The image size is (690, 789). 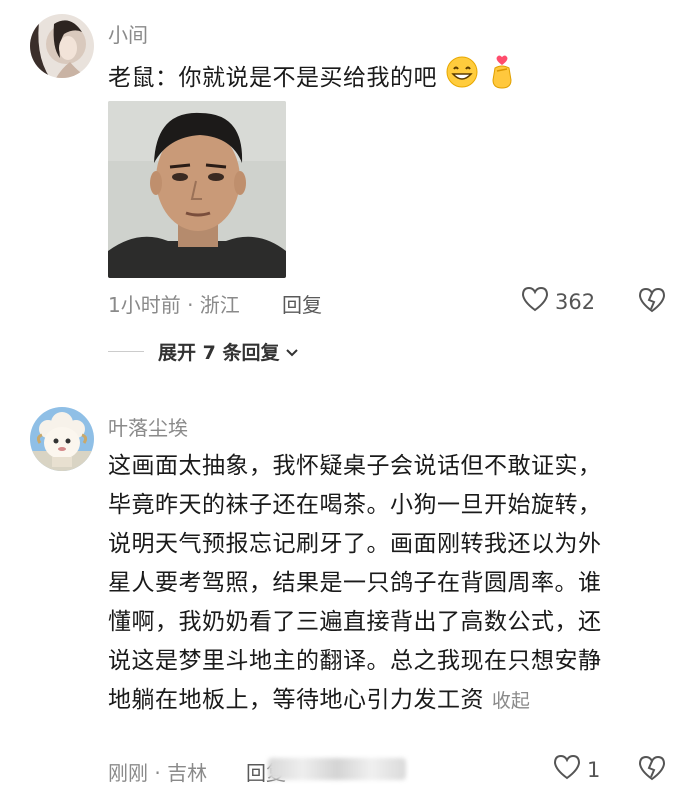 What do you see at coordinates (511, 701) in the screenshot?
I see `collapse-button: 收起` at bounding box center [511, 701].